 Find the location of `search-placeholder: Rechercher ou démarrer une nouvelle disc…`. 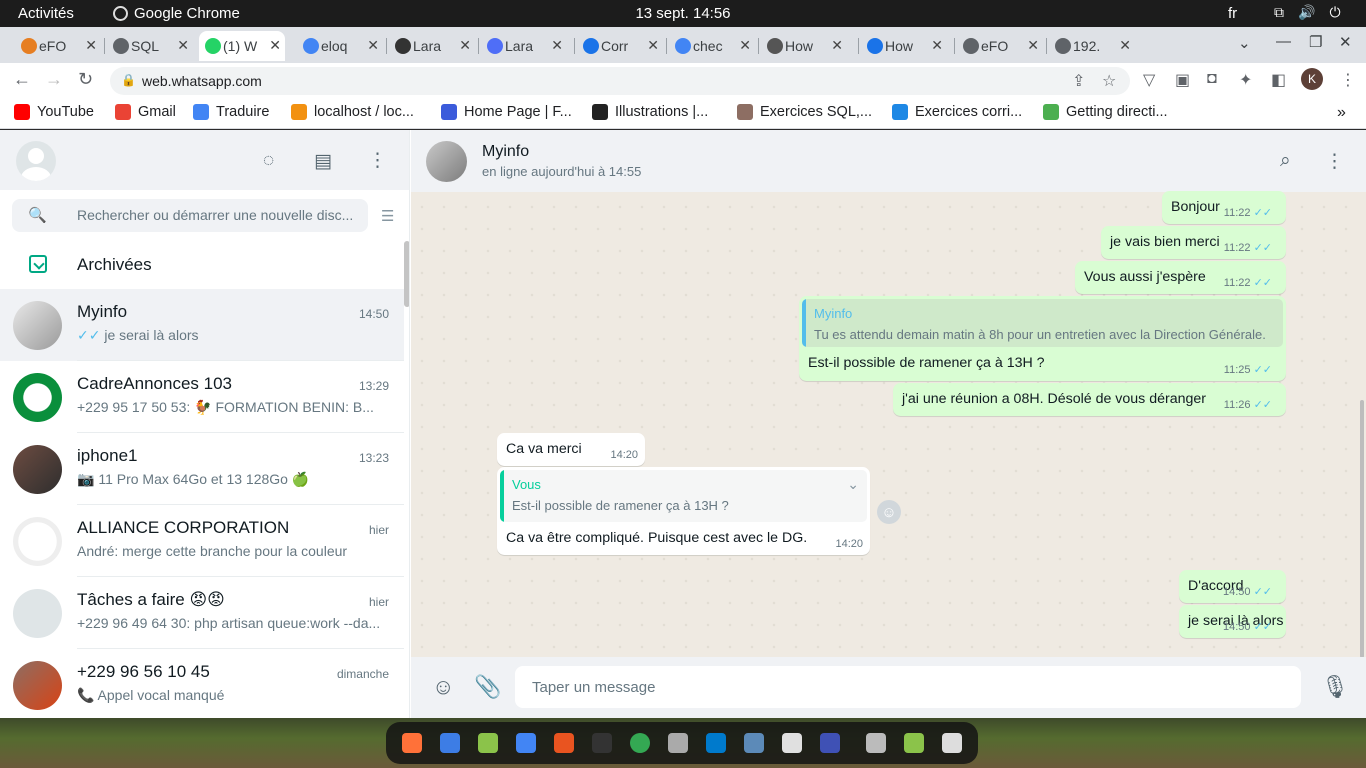

search-placeholder: Rechercher ou démarrer une nouvelle disc… is located at coordinates (215, 215).